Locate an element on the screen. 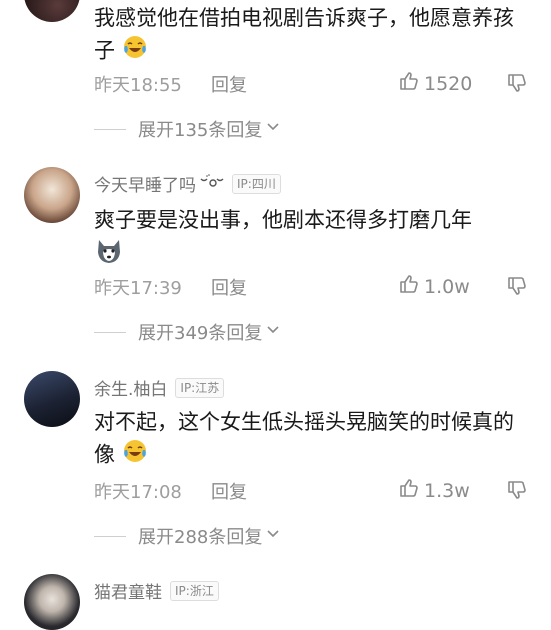 The image size is (551, 630). comment-meta: 昨天17:08 回复 is located at coordinates (170, 491).